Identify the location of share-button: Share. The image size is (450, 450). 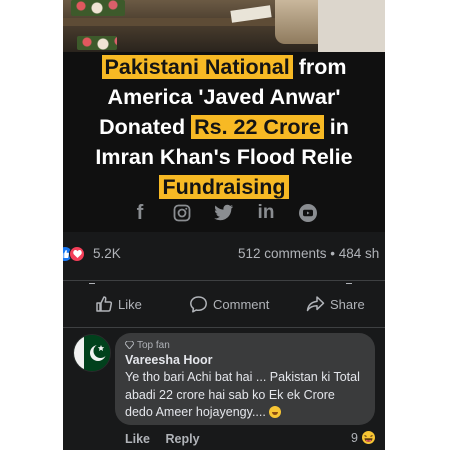
(335, 304).